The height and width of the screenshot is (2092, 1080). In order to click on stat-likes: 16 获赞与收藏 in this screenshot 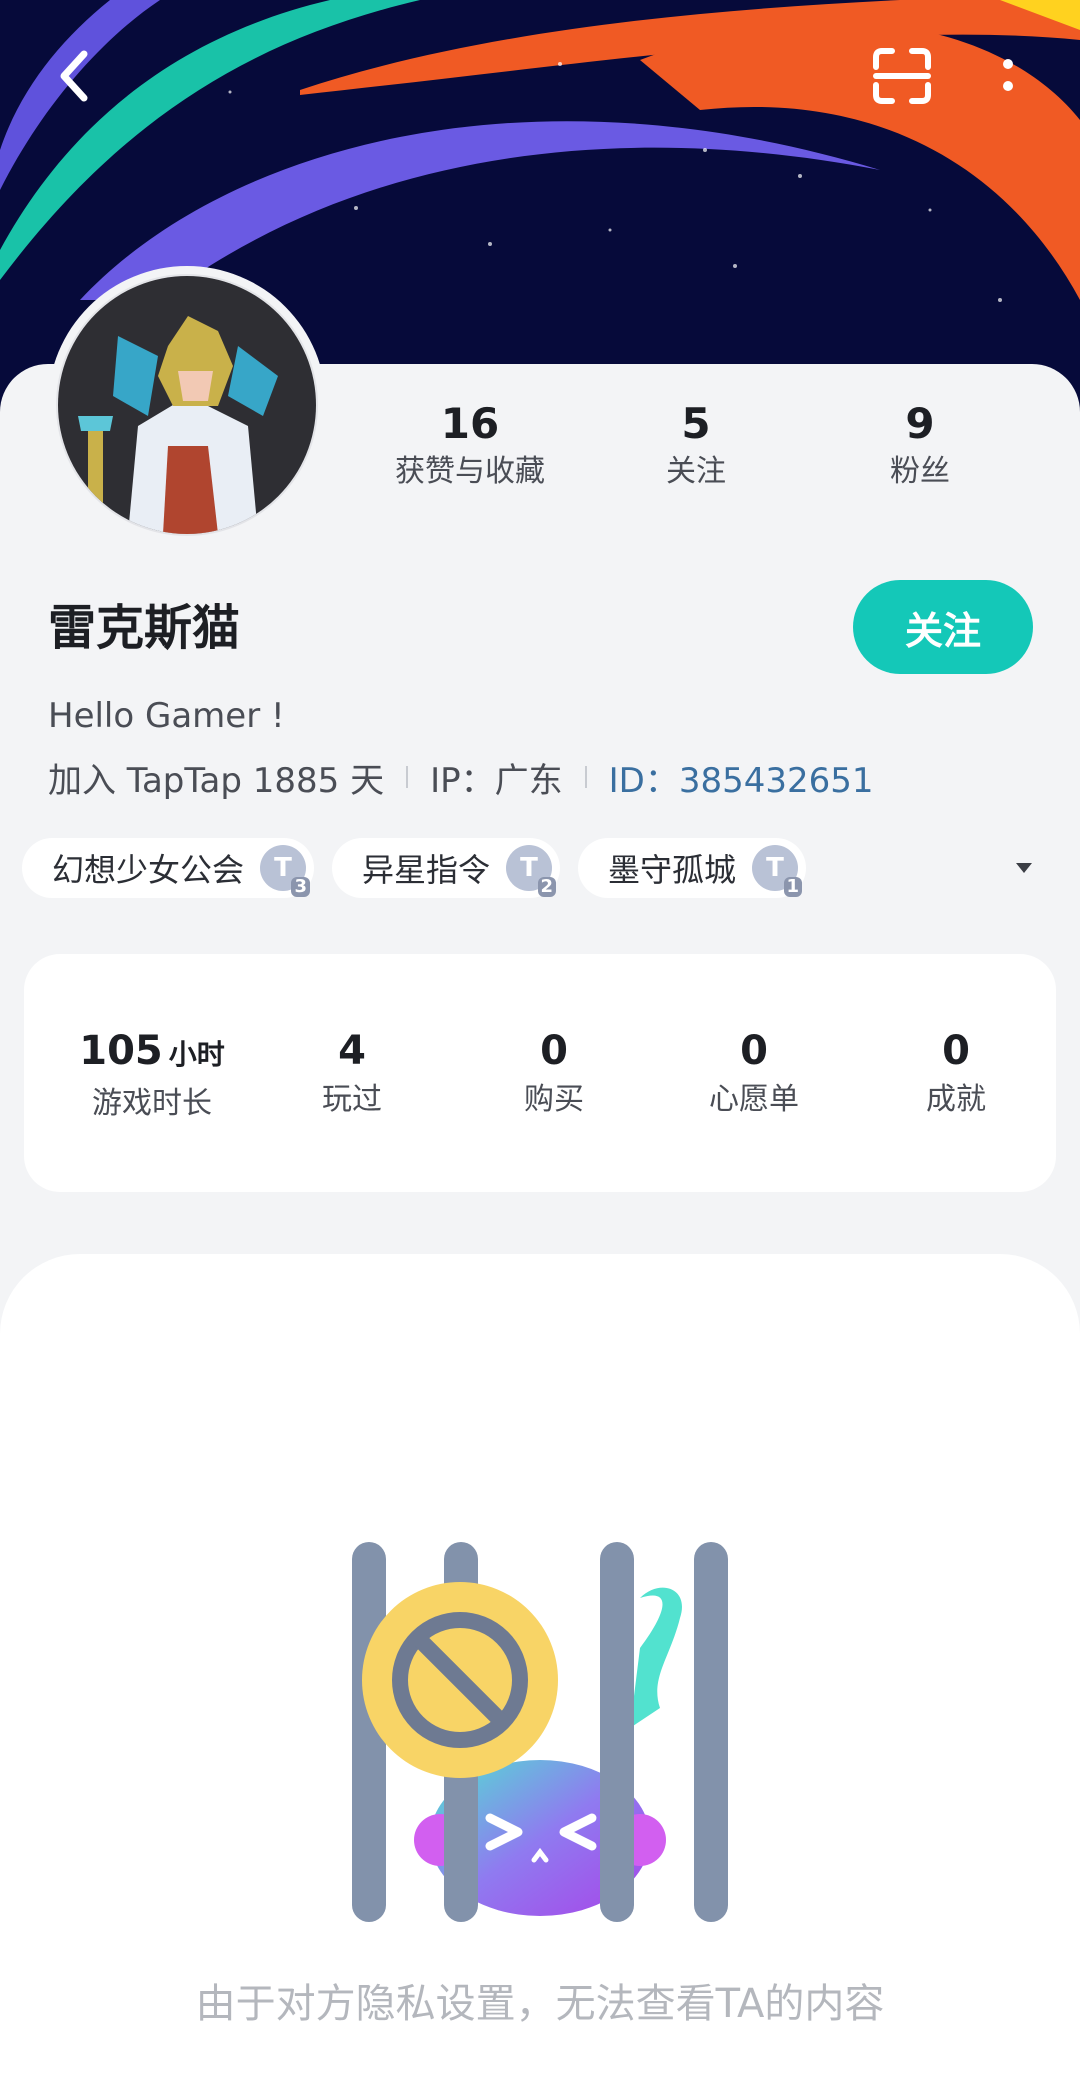, I will do `click(470, 445)`.